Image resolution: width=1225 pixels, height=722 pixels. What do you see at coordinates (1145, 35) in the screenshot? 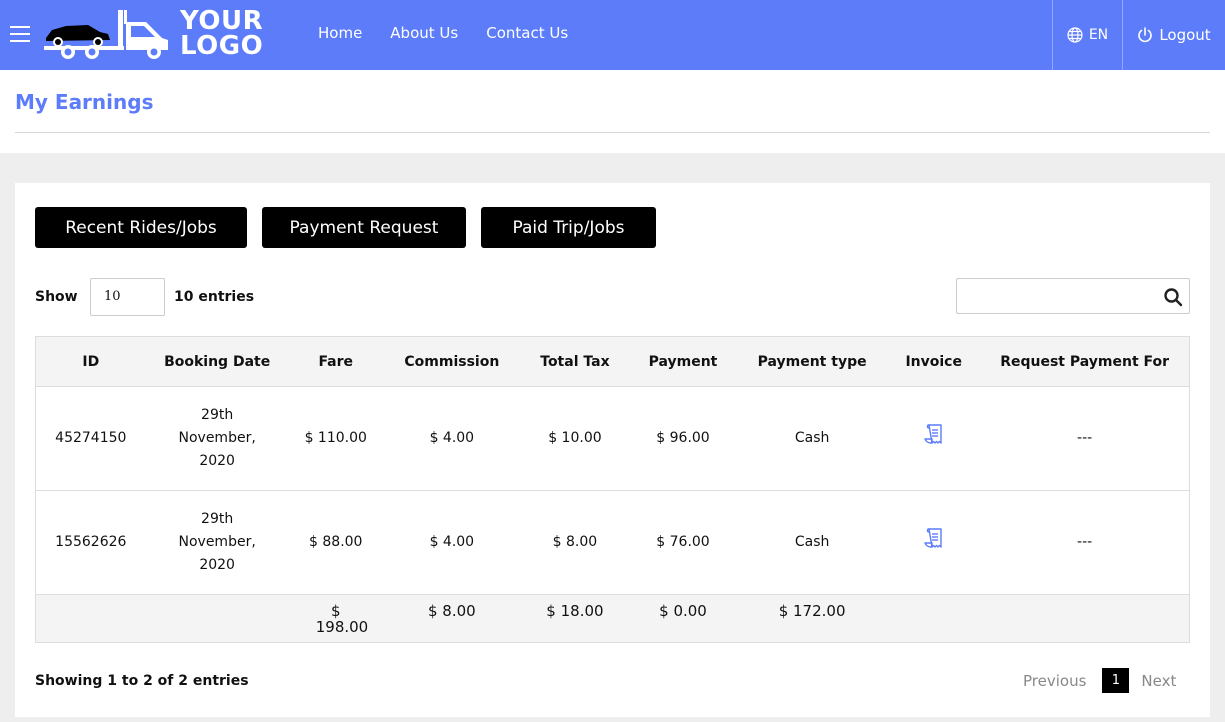
I see `power-icon` at bounding box center [1145, 35].